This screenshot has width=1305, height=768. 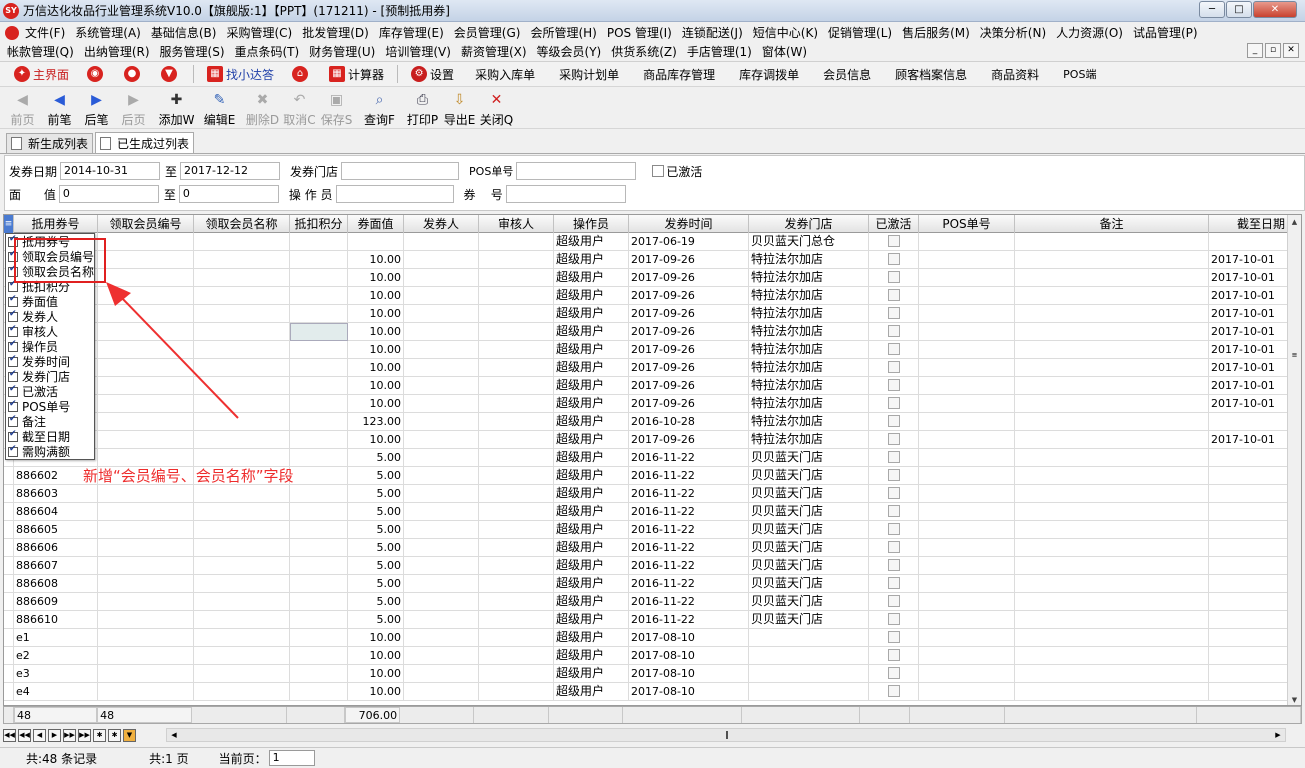 What do you see at coordinates (172, 350) in the screenshot?
I see `annotation-arrow` at bounding box center [172, 350].